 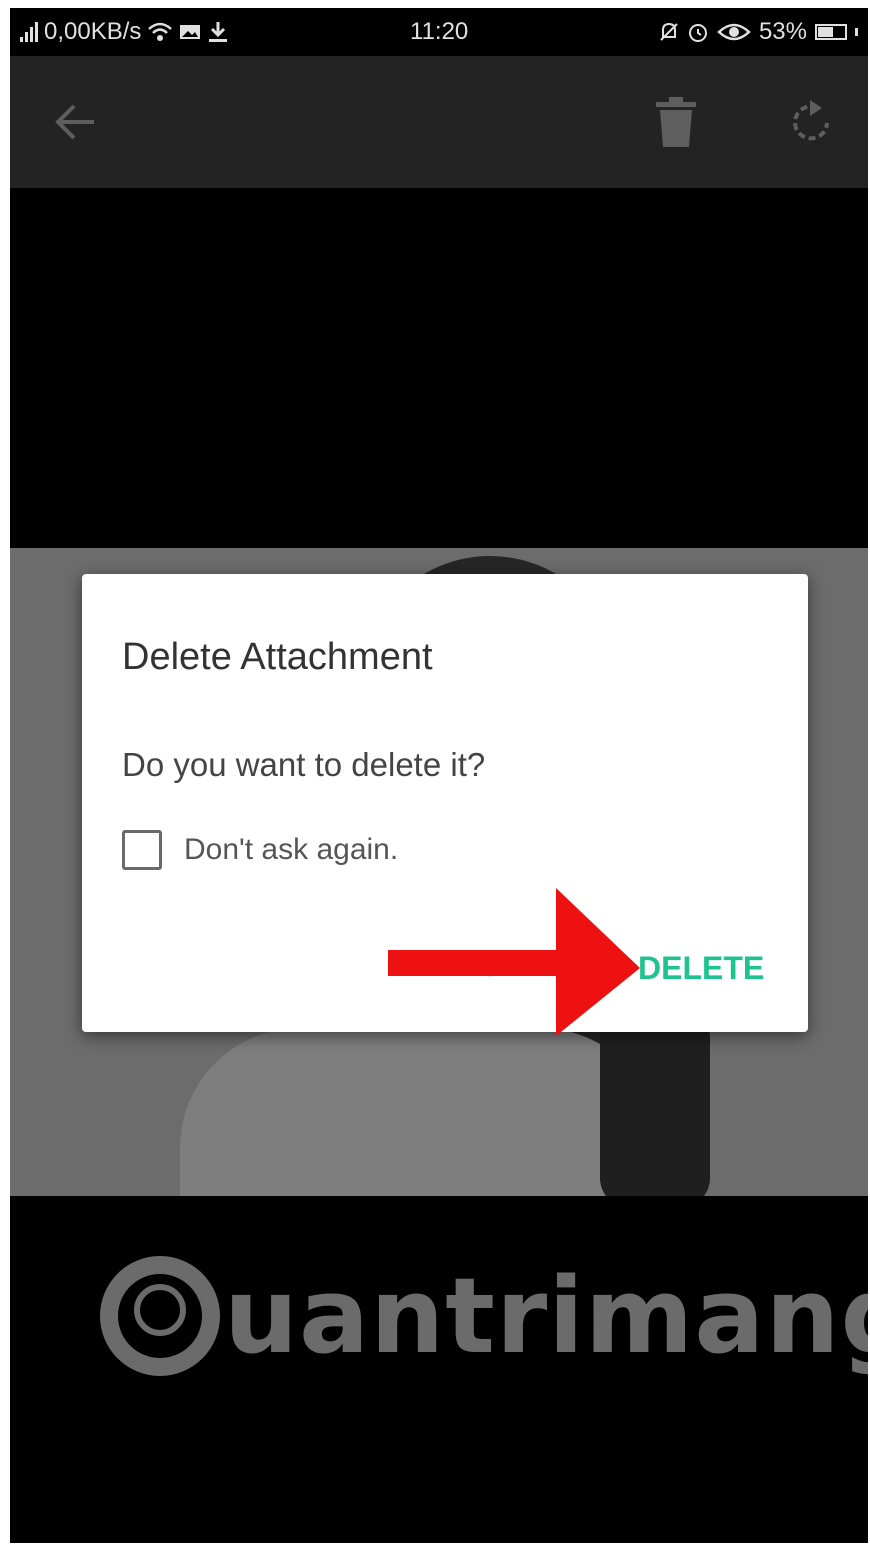 I want to click on dont-ask-again-checkbox, so click(x=142, y=850).